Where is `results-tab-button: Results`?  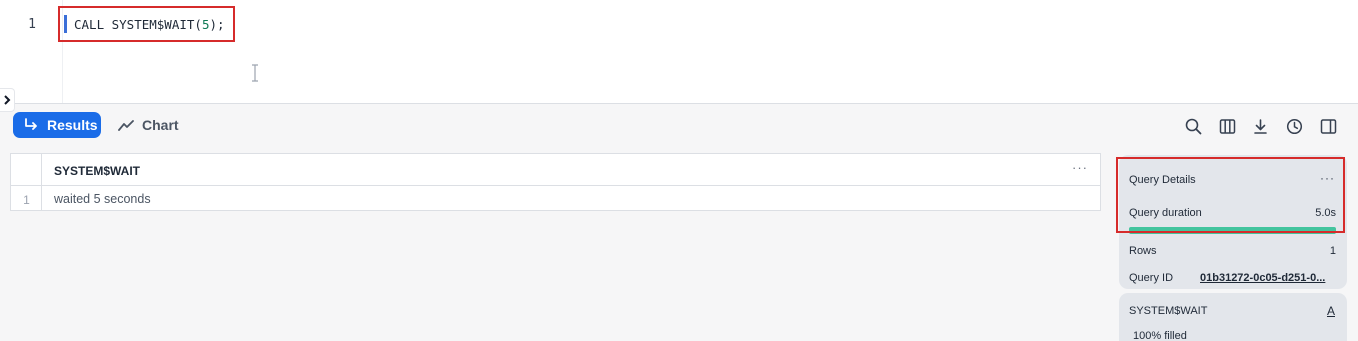
results-tab-button: Results is located at coordinates (57, 125).